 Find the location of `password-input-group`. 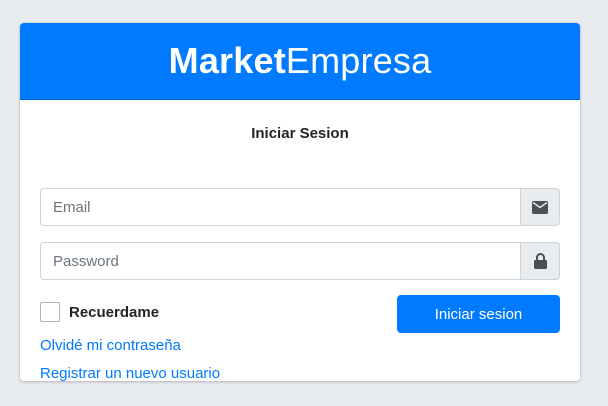

password-input-group is located at coordinates (300, 261).